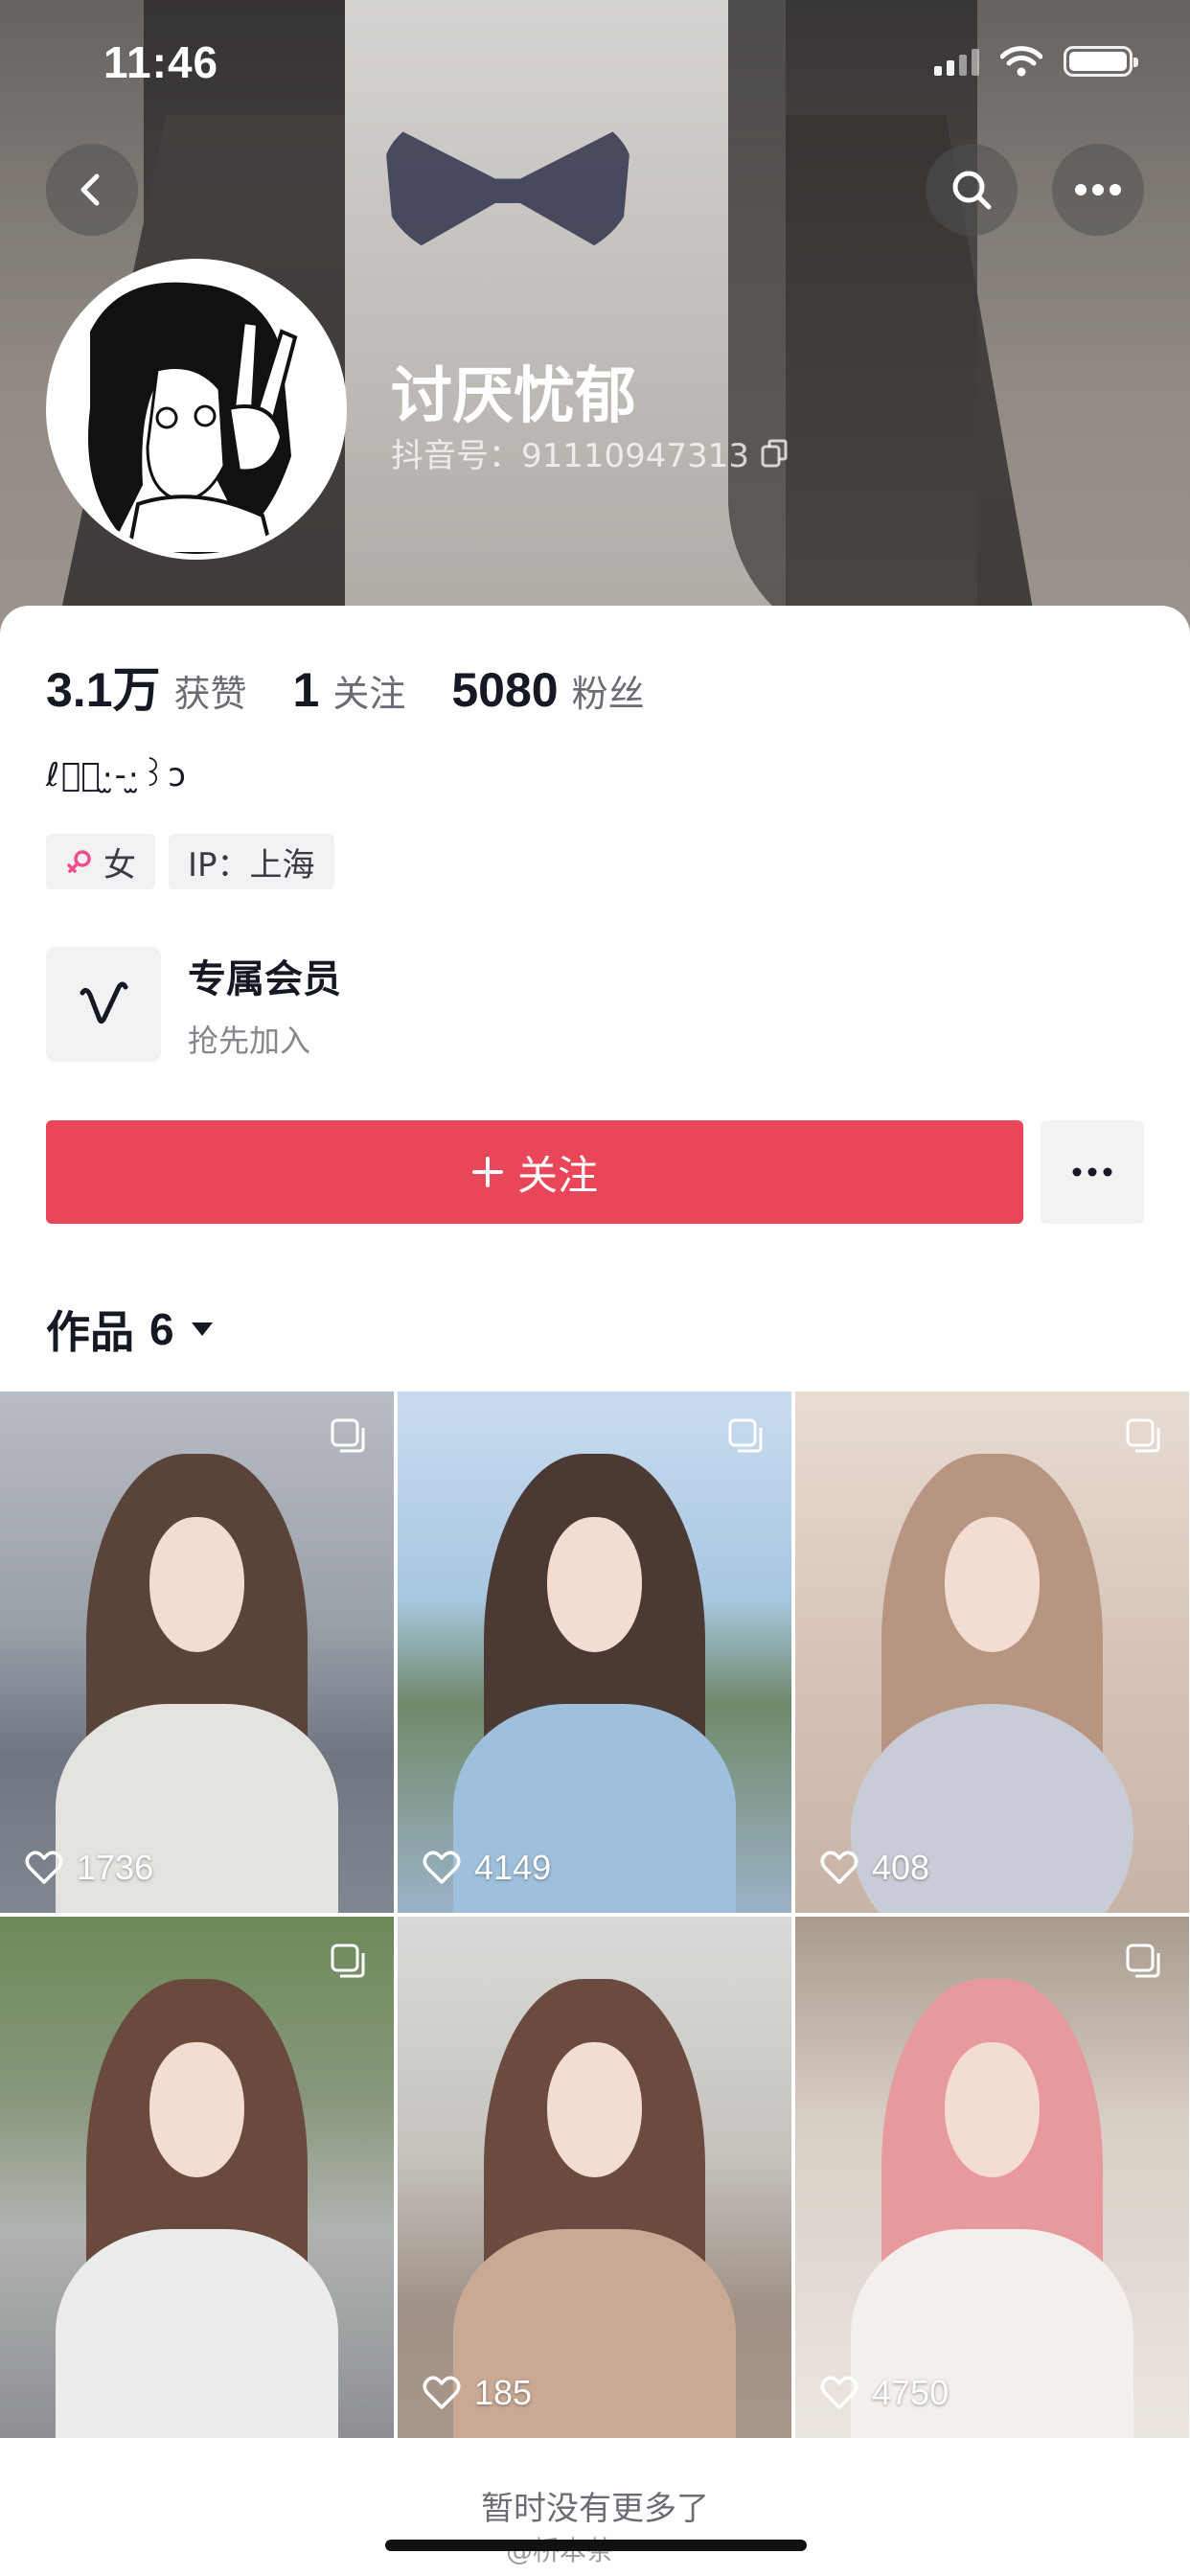 This screenshot has height=2576, width=1190. I want to click on copy-icon, so click(775, 453).